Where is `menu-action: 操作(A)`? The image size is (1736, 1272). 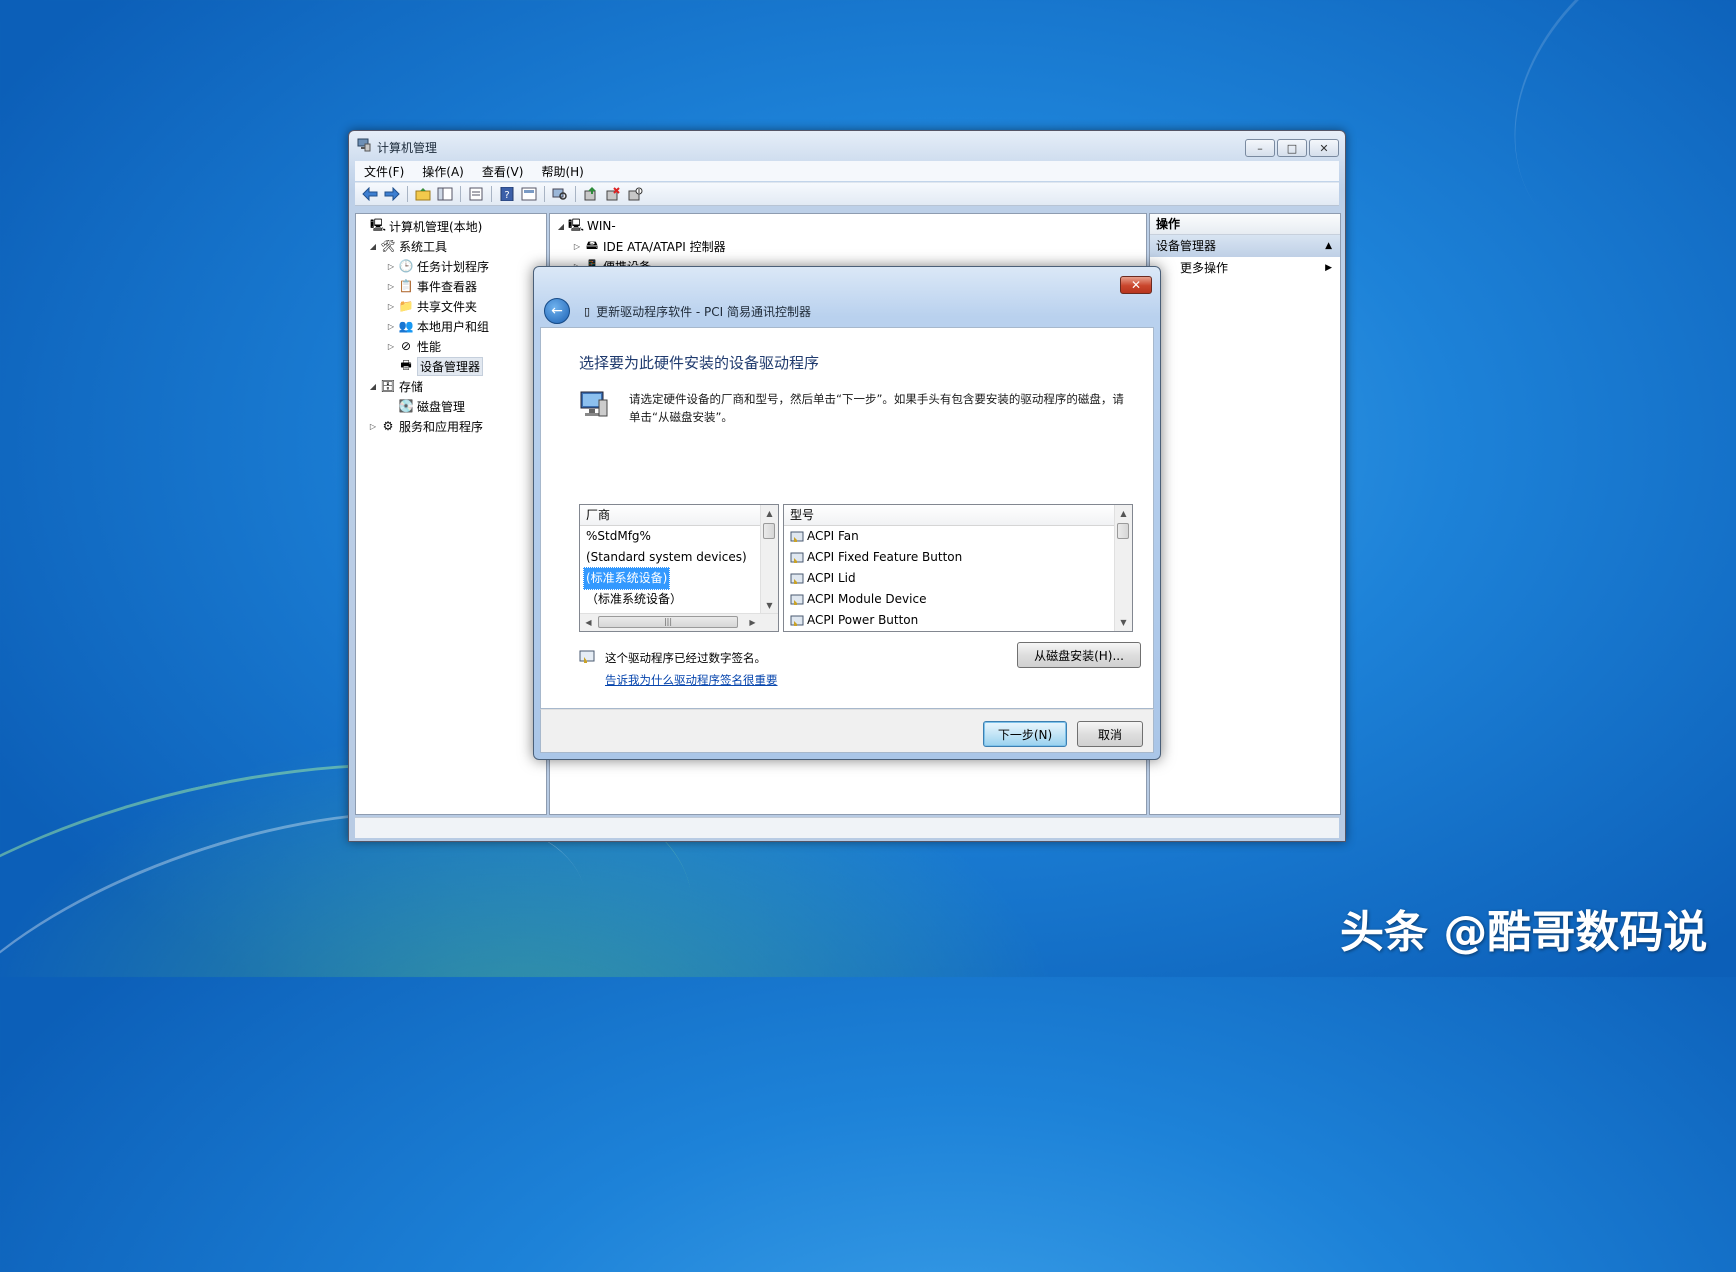
menu-action: 操作(A) is located at coordinates (443, 171).